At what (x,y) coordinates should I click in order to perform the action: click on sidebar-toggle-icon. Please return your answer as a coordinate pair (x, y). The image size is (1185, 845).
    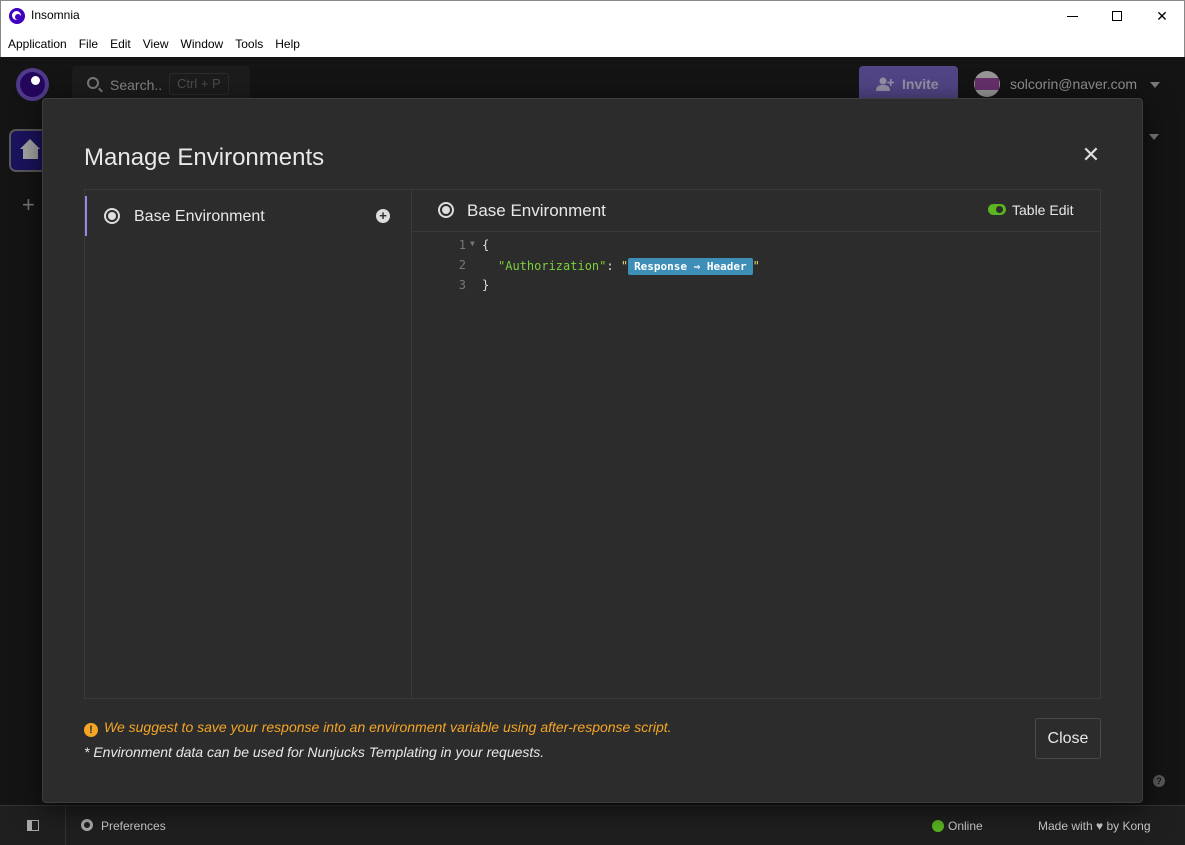
    Looking at the image, I should click on (33, 825).